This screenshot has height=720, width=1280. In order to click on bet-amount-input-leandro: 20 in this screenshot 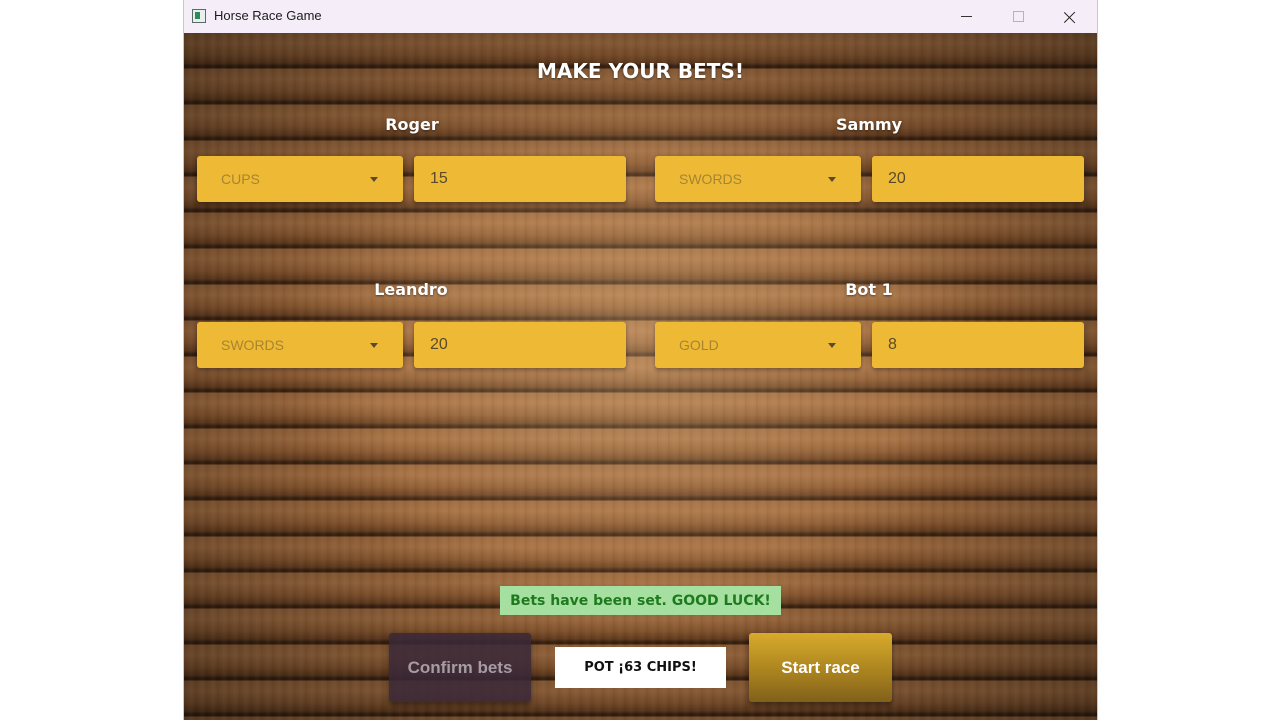, I will do `click(520, 345)`.